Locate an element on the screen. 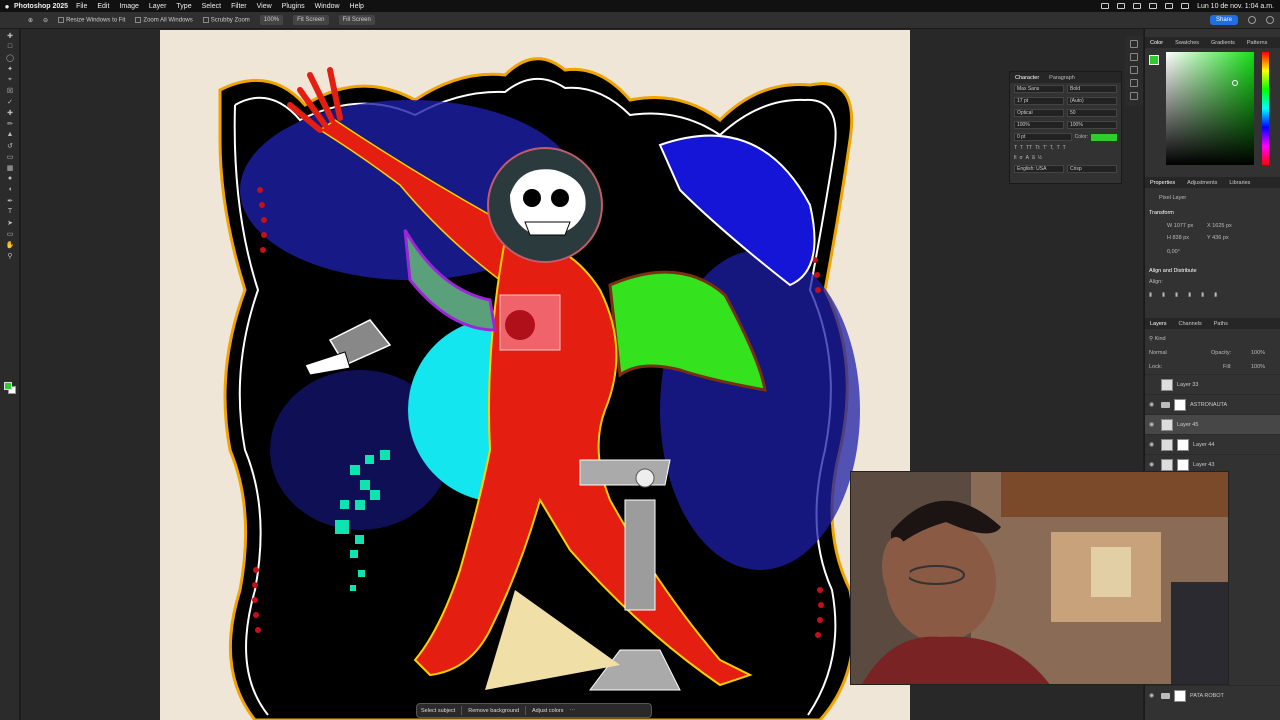 The width and height of the screenshot is (1280, 720). ordinal-icon: a̅ is located at coordinates (1033, 158).